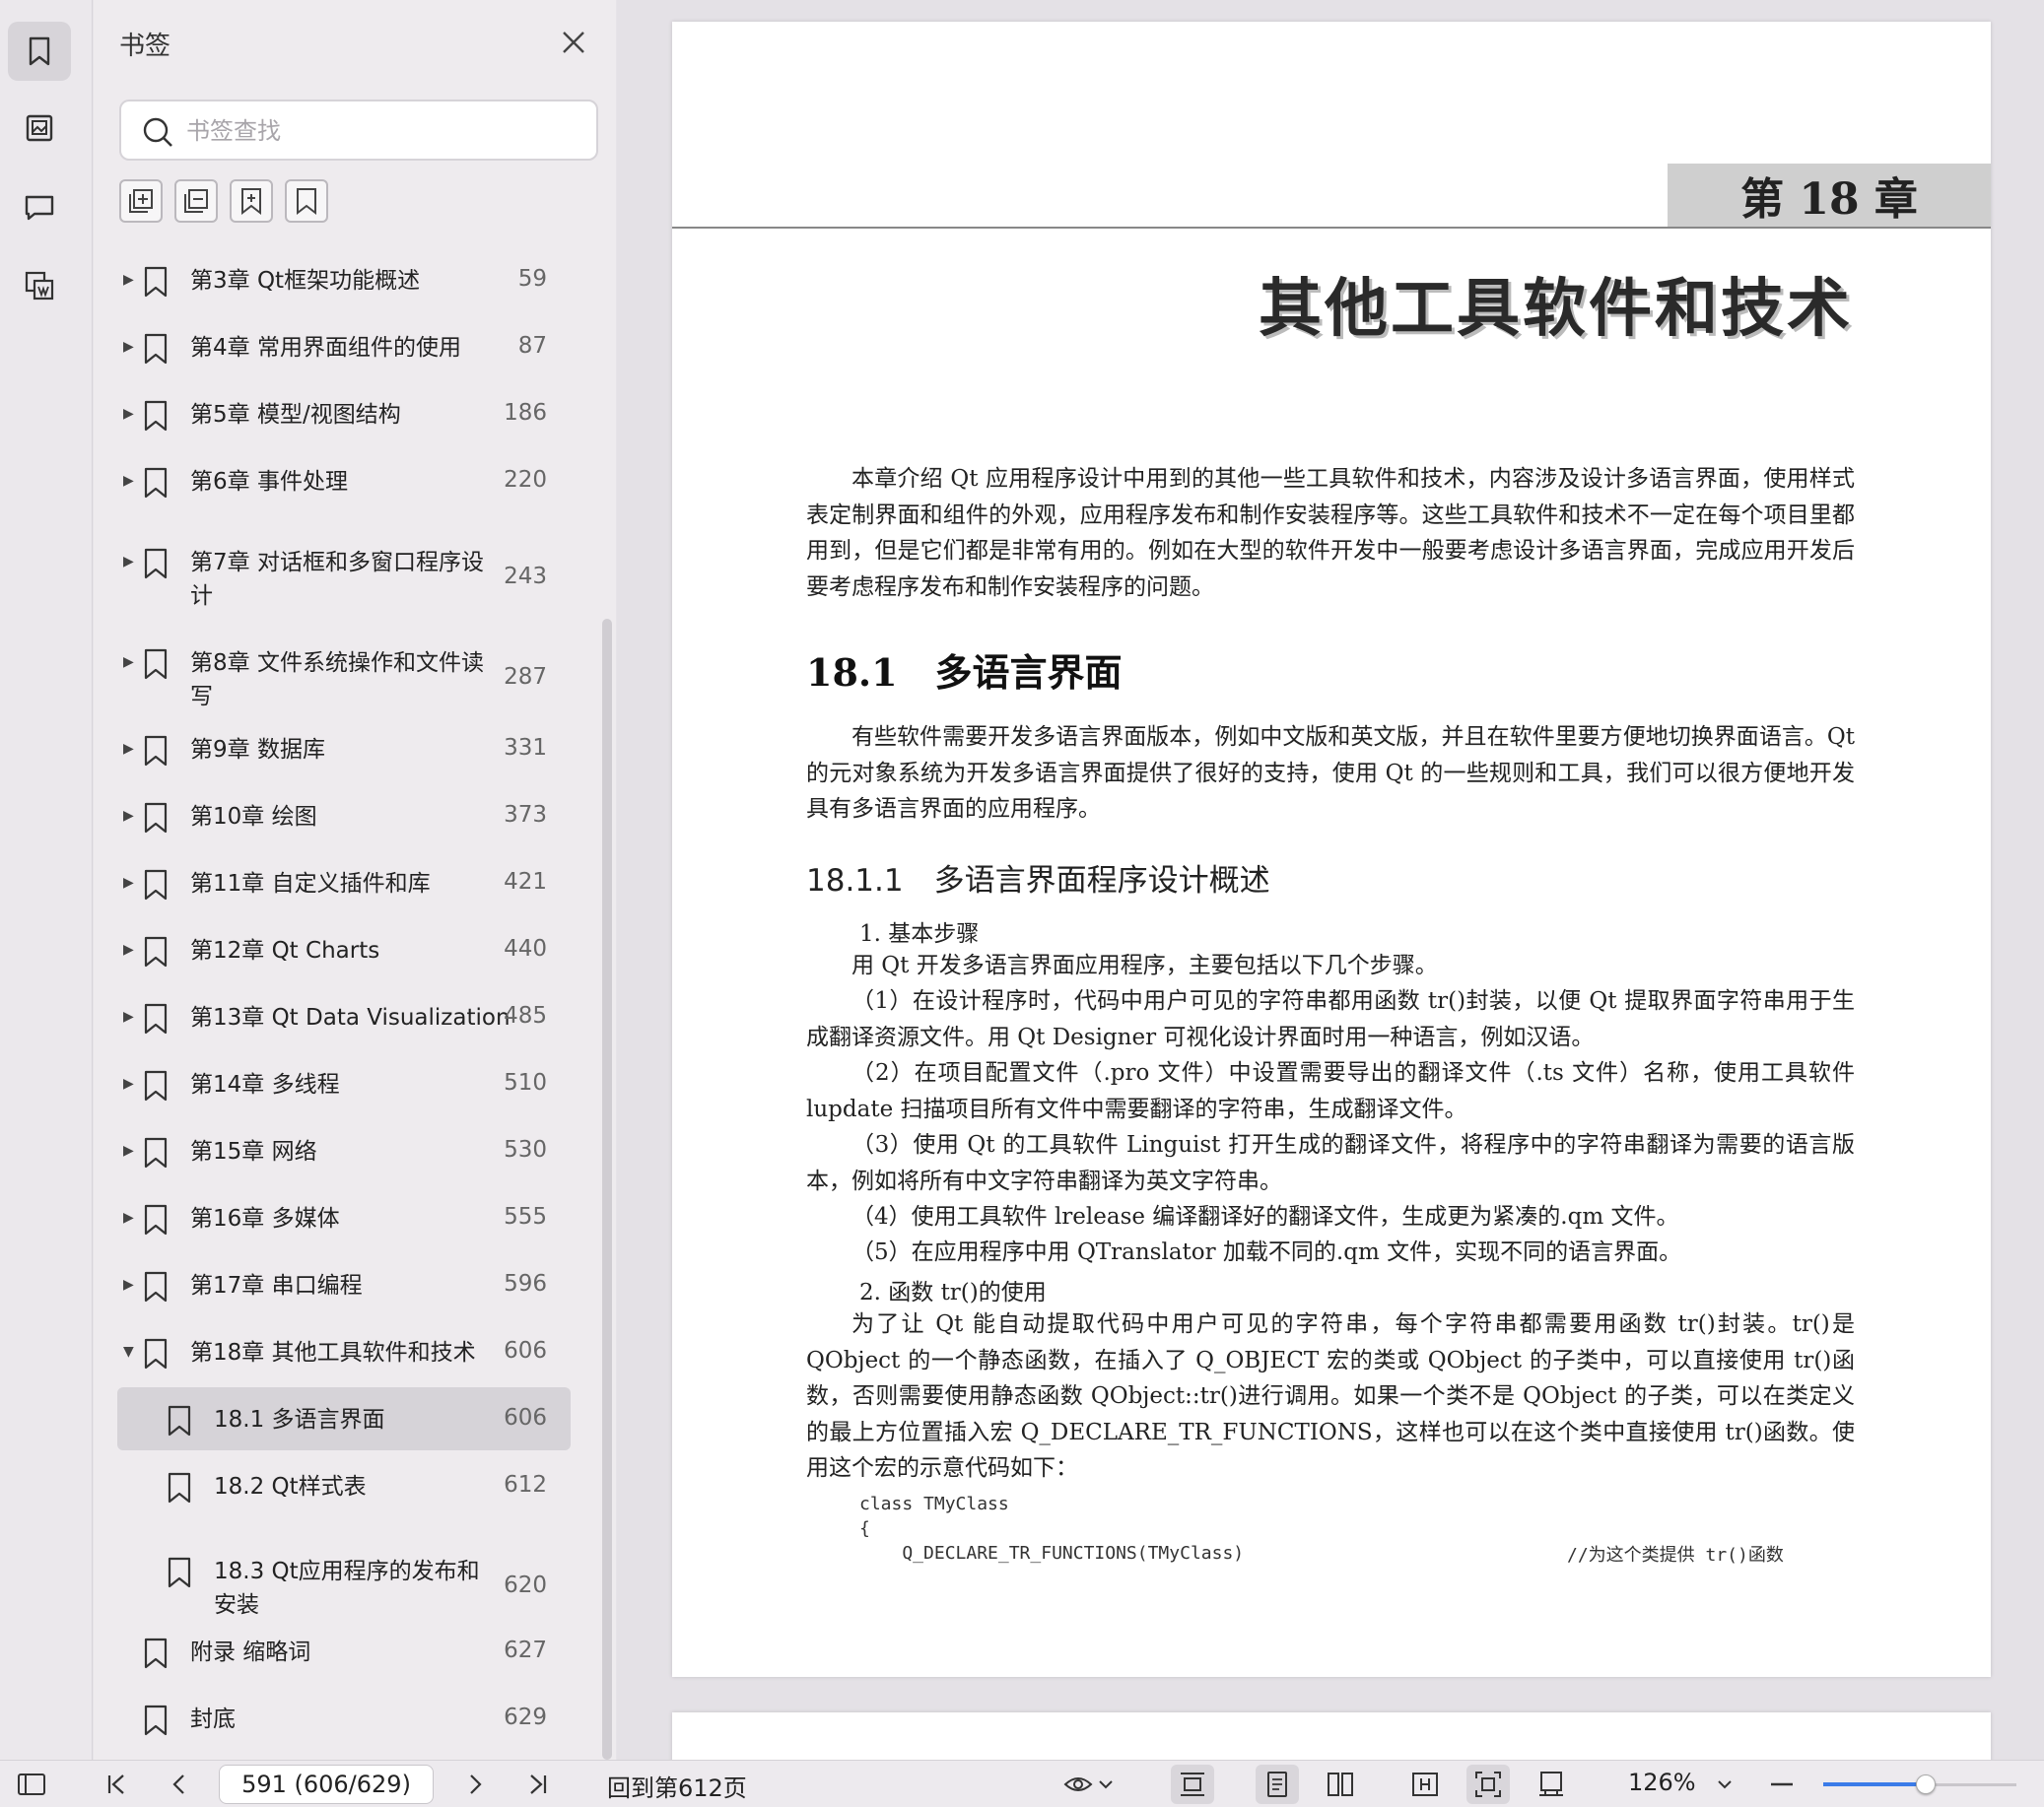  Describe the element at coordinates (337, 562) in the screenshot. I see `bookmark-label-line: 第7章 对话框和多窗口程序设` at that location.